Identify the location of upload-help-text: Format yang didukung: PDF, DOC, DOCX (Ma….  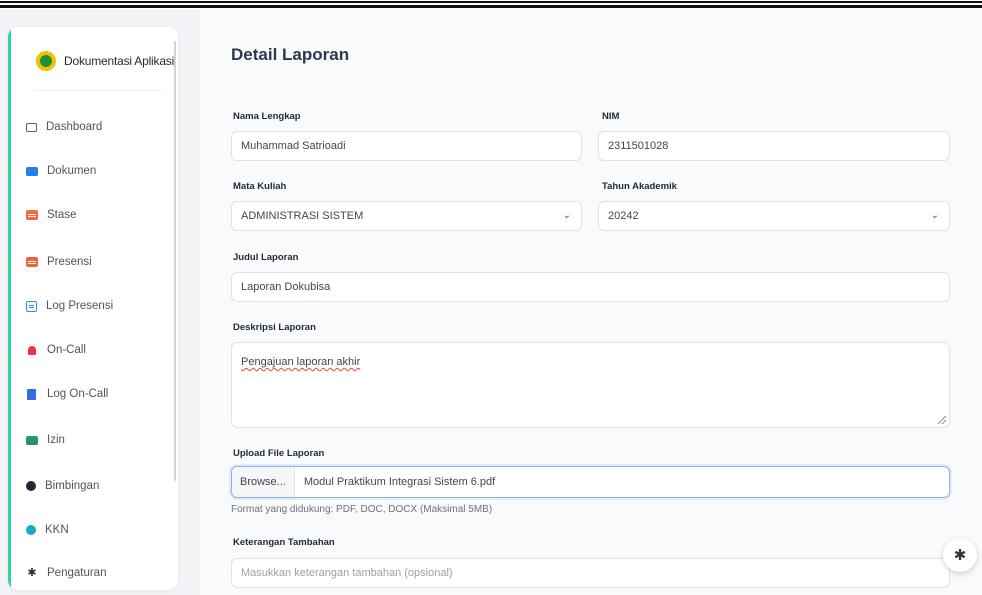
(362, 509).